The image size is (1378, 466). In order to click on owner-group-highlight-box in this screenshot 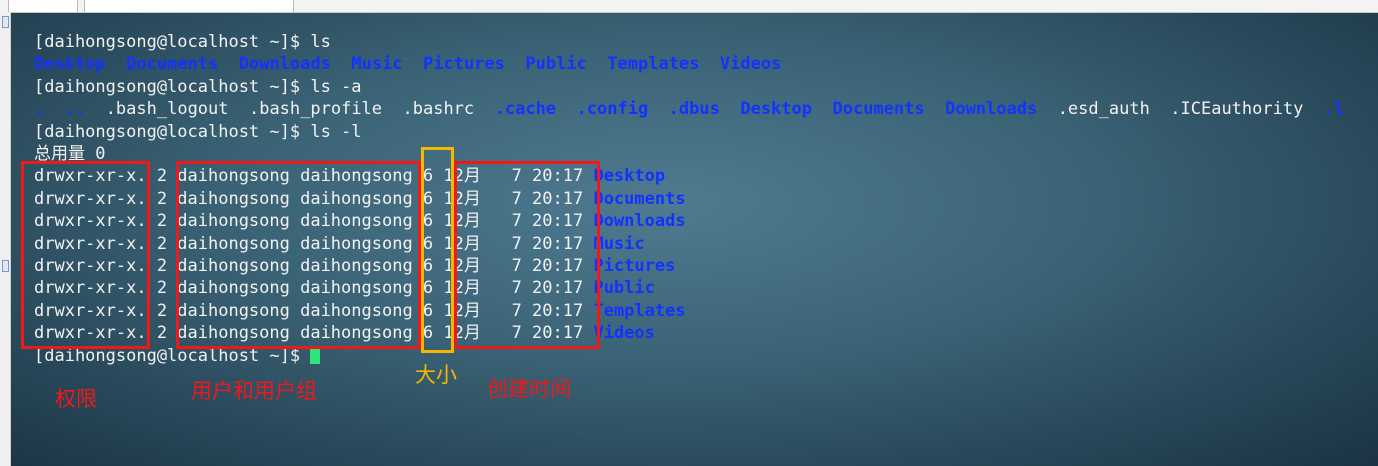, I will do `click(298, 255)`.